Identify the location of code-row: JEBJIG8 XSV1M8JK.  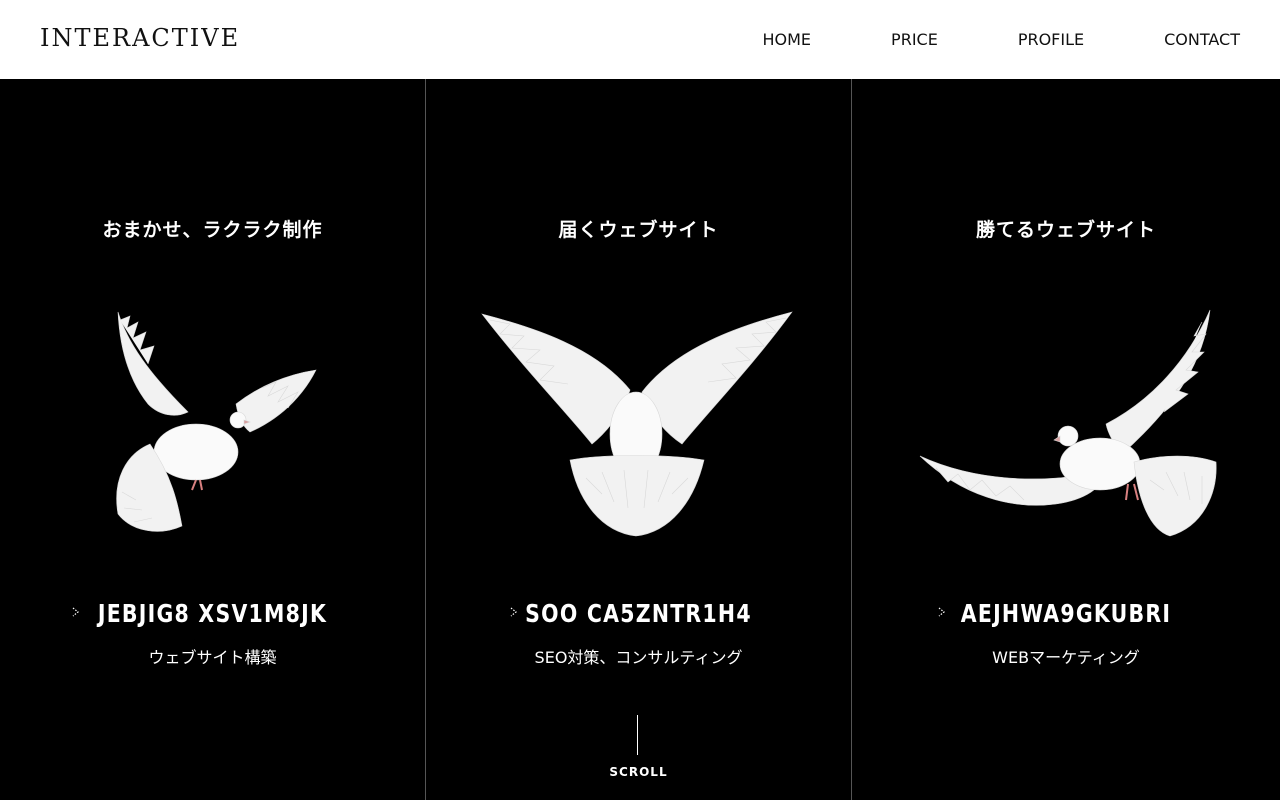
(212, 614).